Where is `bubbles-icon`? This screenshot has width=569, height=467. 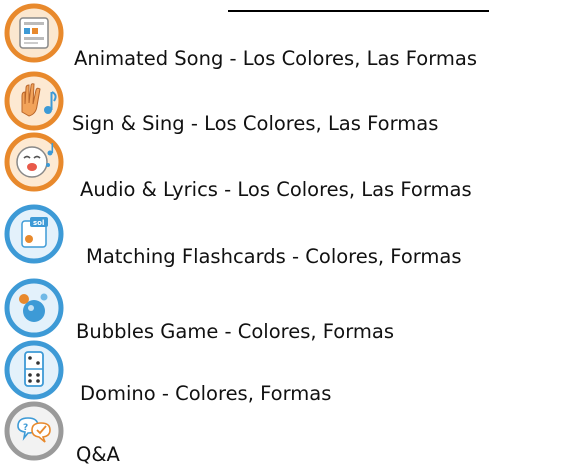 bubbles-icon is located at coordinates (35, 308).